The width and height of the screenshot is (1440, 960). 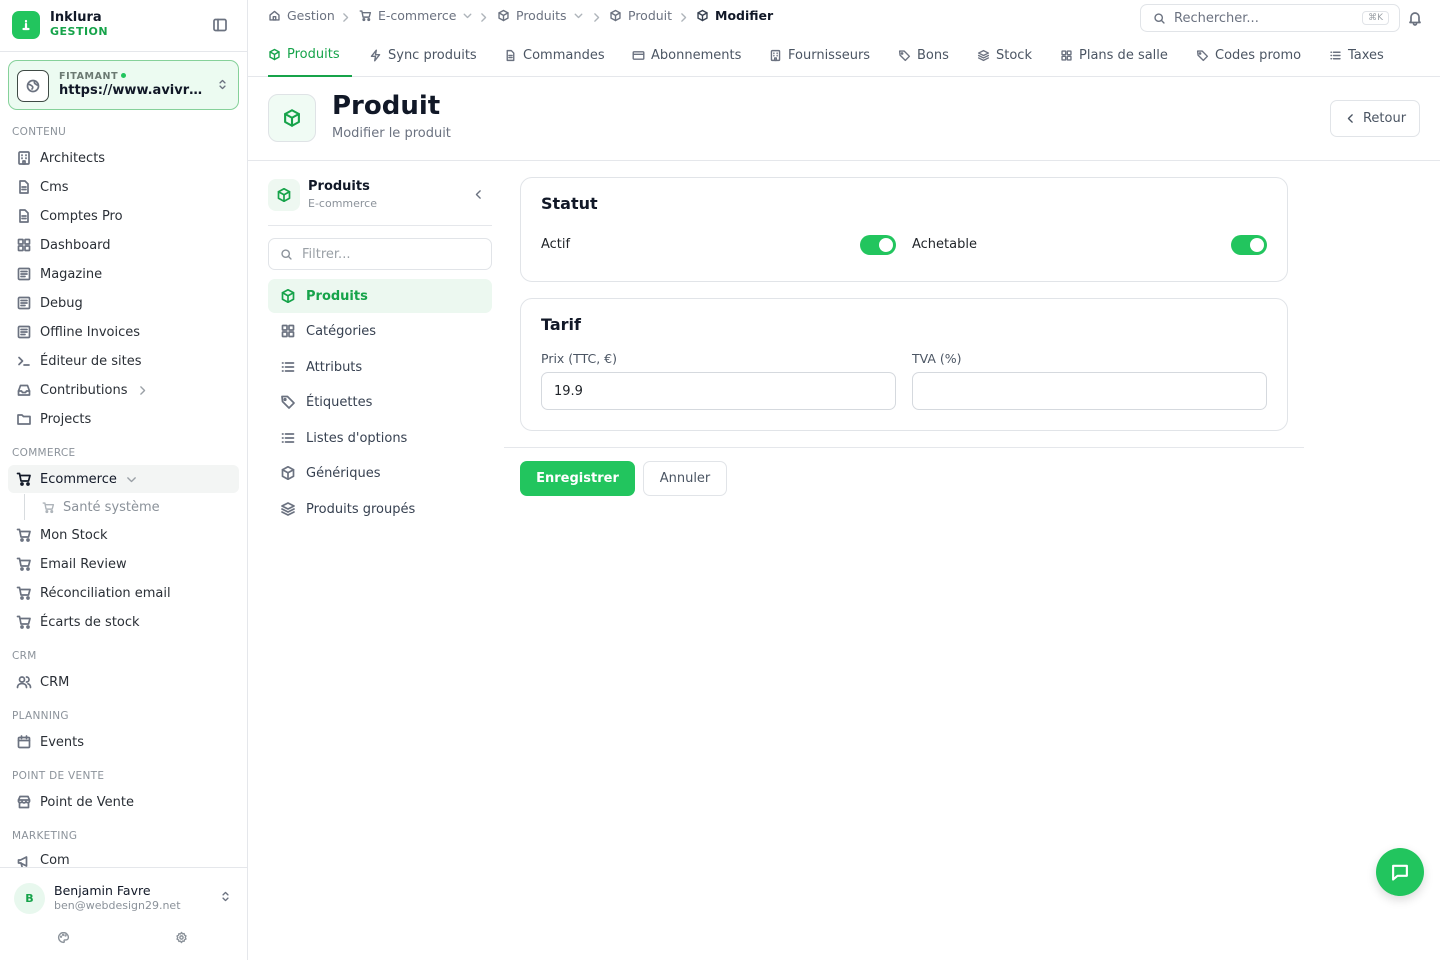 What do you see at coordinates (123, 303) in the screenshot?
I see `sidebar-item-debug: Debug` at bounding box center [123, 303].